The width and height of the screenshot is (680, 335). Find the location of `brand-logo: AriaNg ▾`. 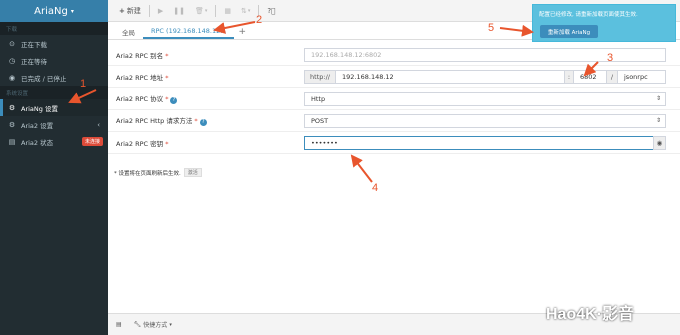

brand-logo: AriaNg ▾ is located at coordinates (54, 11).